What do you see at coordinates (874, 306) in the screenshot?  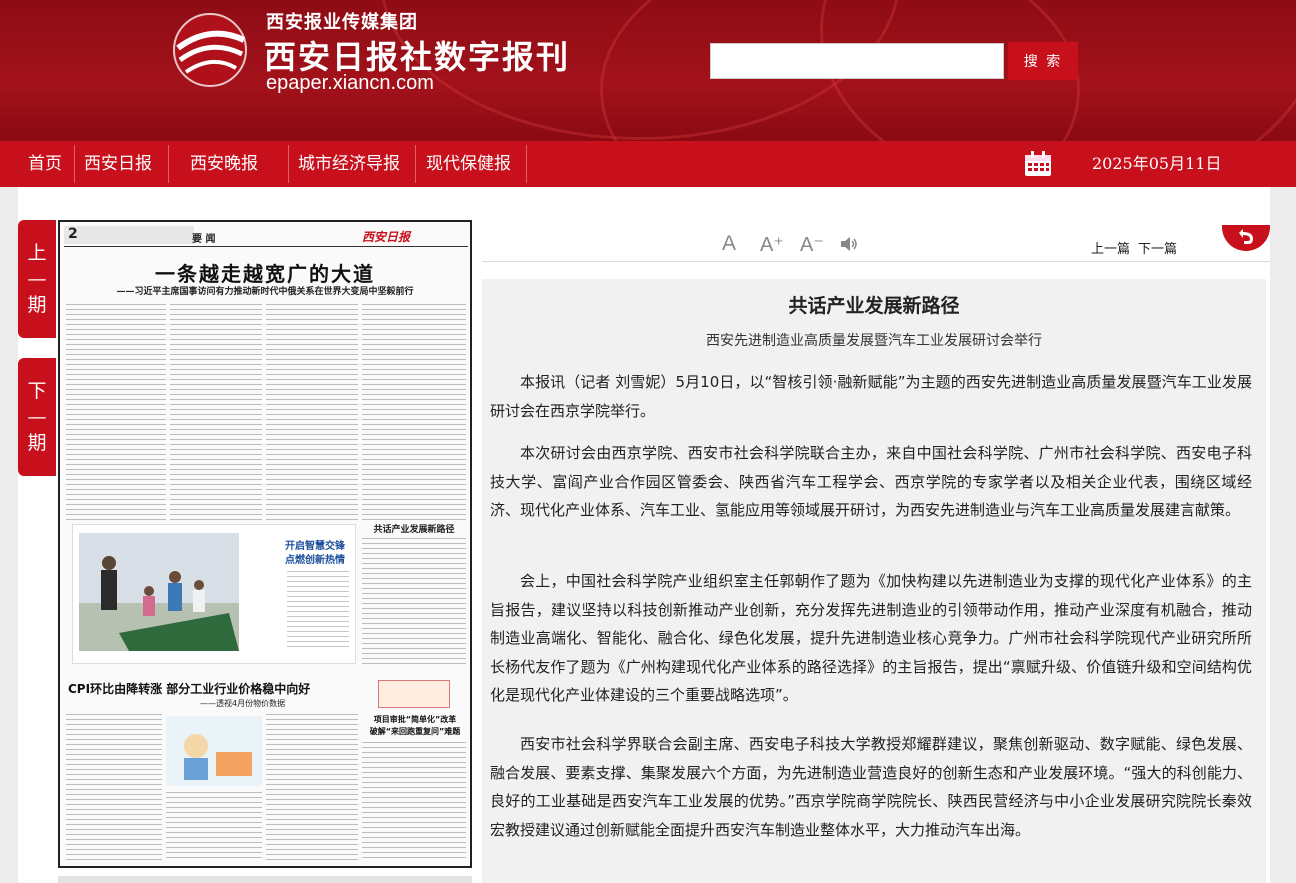 I see `article-title: 共话产业发展新路径` at bounding box center [874, 306].